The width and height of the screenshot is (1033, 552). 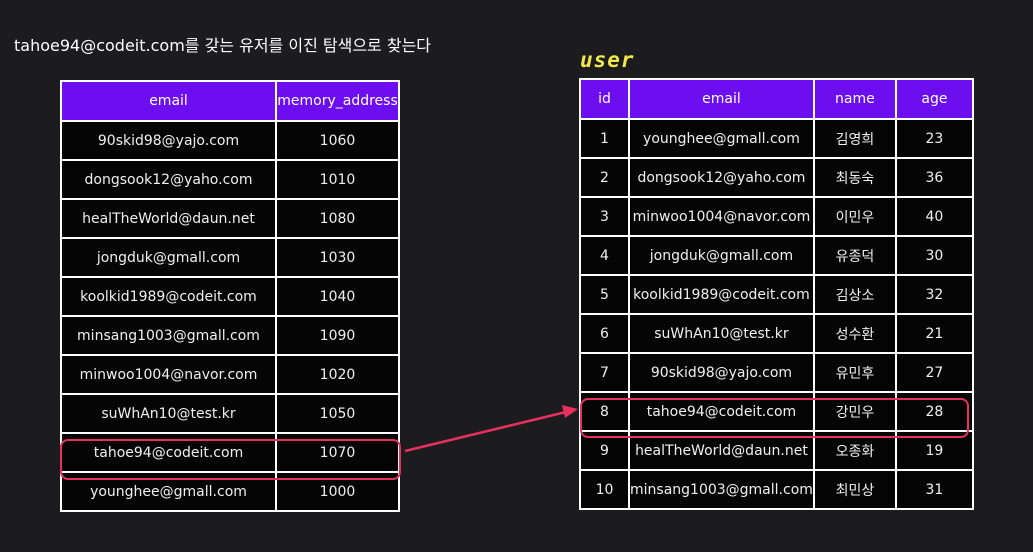 I want to click on pointer-arrow, so click(x=491, y=429).